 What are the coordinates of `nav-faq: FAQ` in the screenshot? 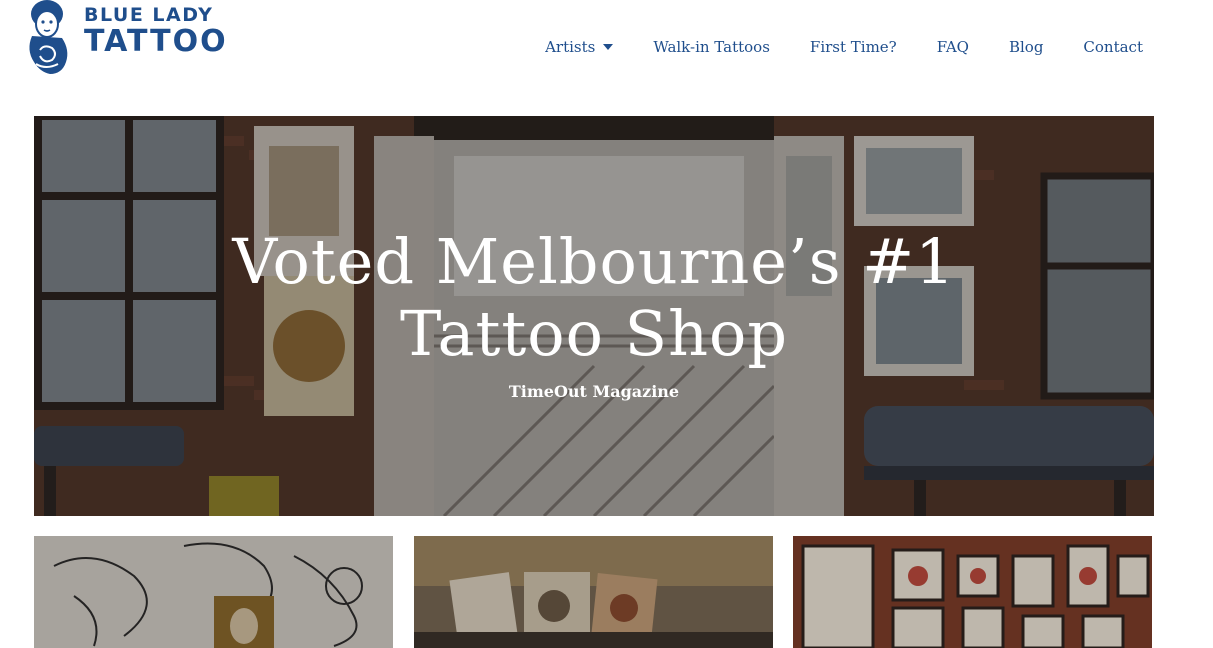 It's located at (953, 47).